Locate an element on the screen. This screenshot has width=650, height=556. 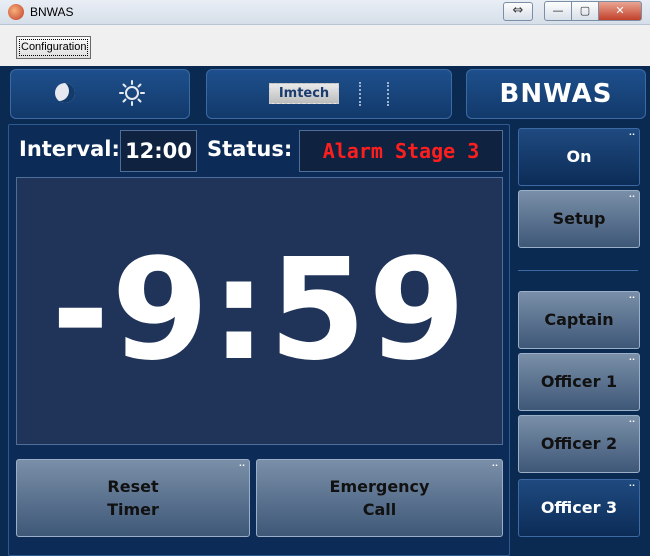
imtech-logo: Imtech is located at coordinates (304, 93).